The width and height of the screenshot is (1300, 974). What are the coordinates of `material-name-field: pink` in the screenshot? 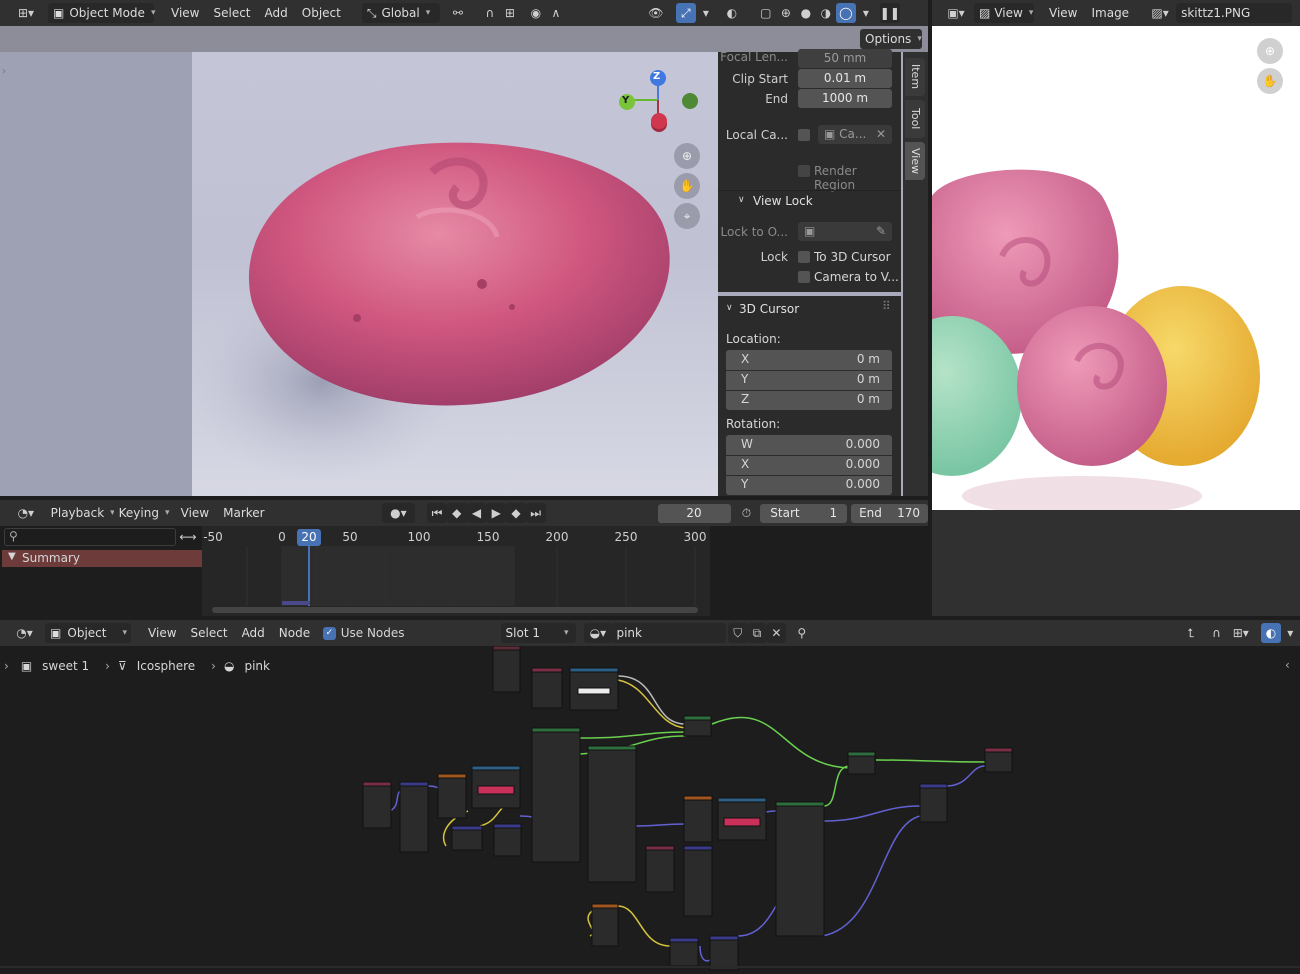 It's located at (669, 633).